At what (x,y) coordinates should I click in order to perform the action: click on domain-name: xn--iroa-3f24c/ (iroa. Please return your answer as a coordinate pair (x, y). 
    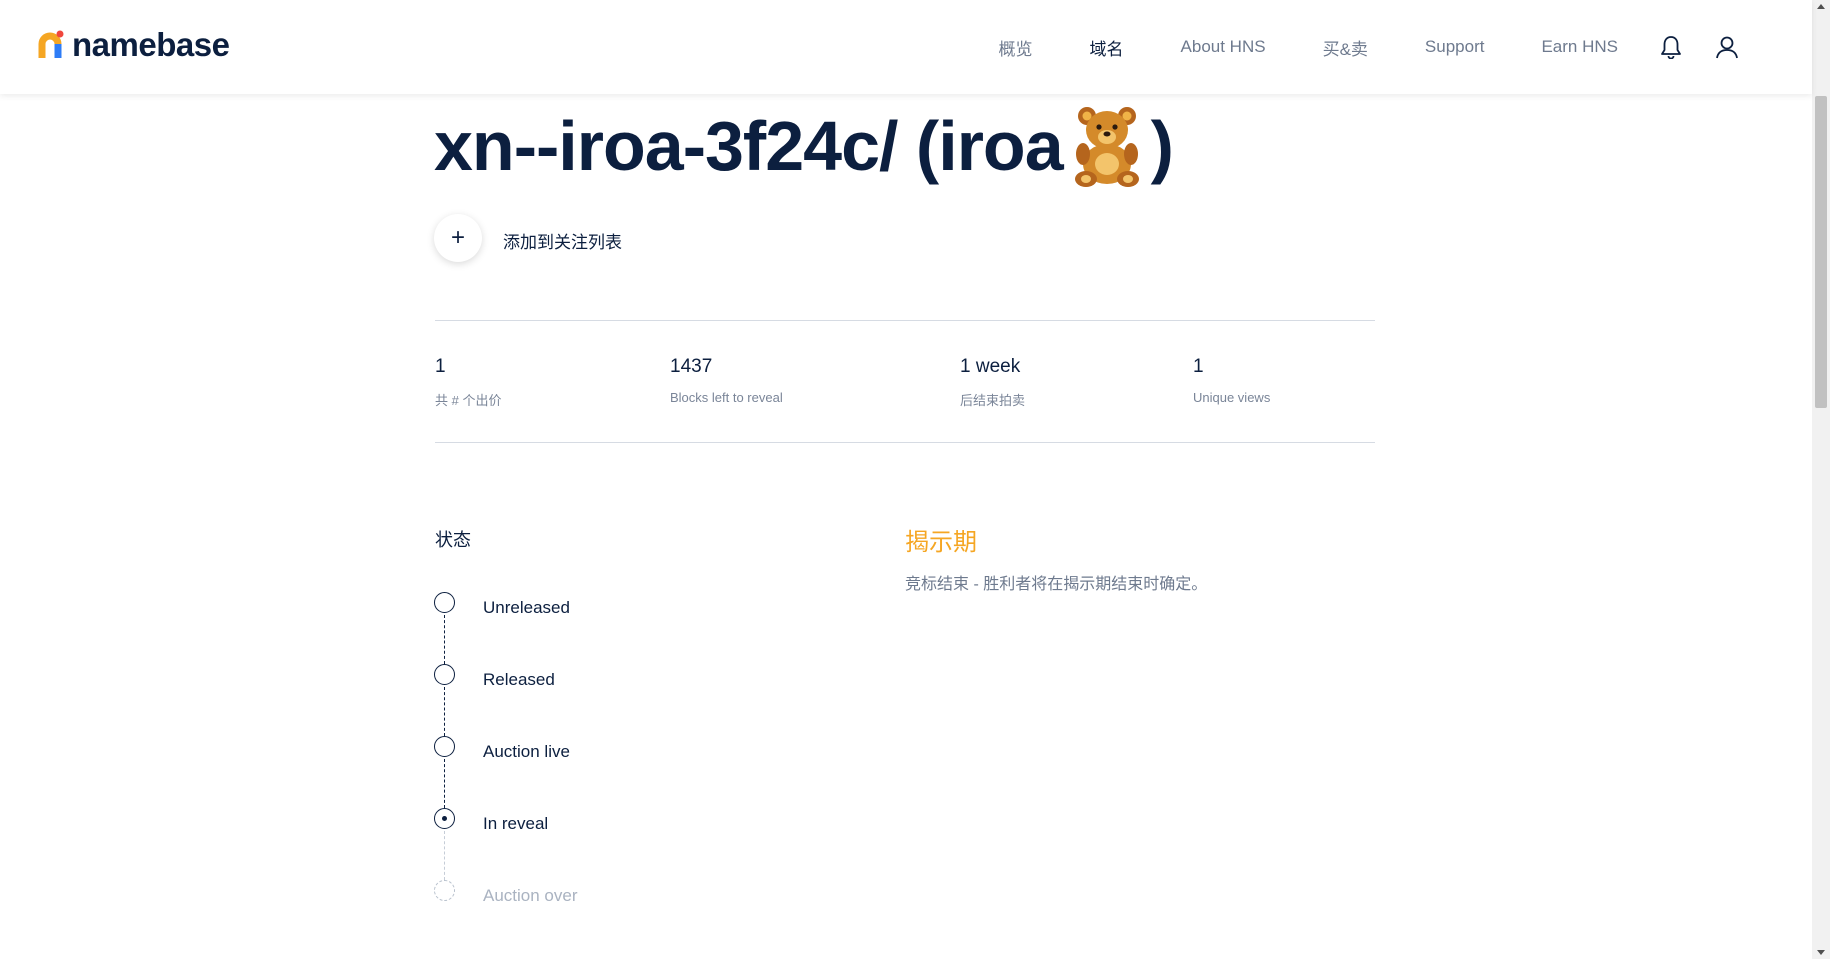
    Looking at the image, I should click on (749, 146).